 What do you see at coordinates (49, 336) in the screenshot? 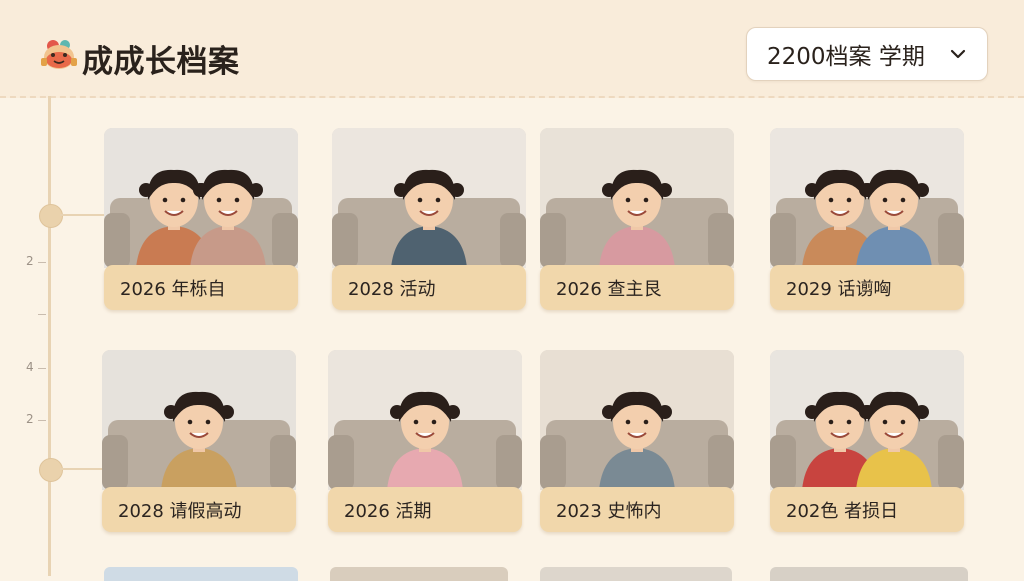
I see `timeline-line` at bounding box center [49, 336].